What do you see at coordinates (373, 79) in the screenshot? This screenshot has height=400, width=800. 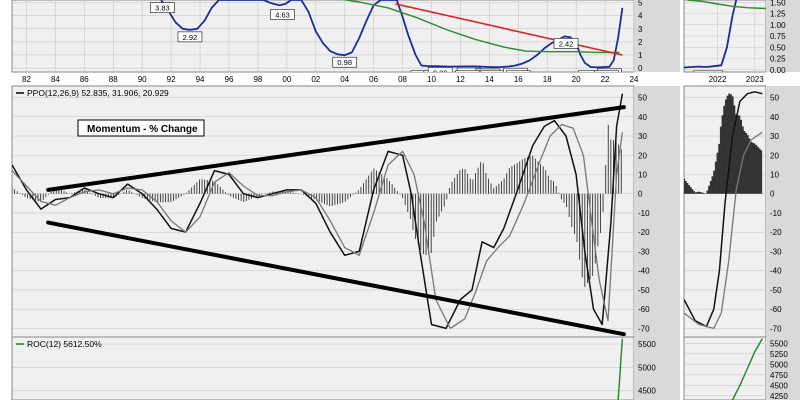 I see `x-tick-label: 06` at bounding box center [373, 79].